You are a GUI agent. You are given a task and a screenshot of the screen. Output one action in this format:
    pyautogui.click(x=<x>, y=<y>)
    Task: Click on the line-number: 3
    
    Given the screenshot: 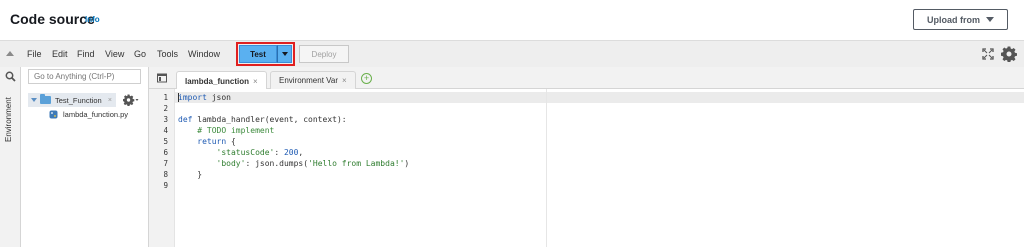 What is the action you would take?
    pyautogui.click(x=165, y=119)
    